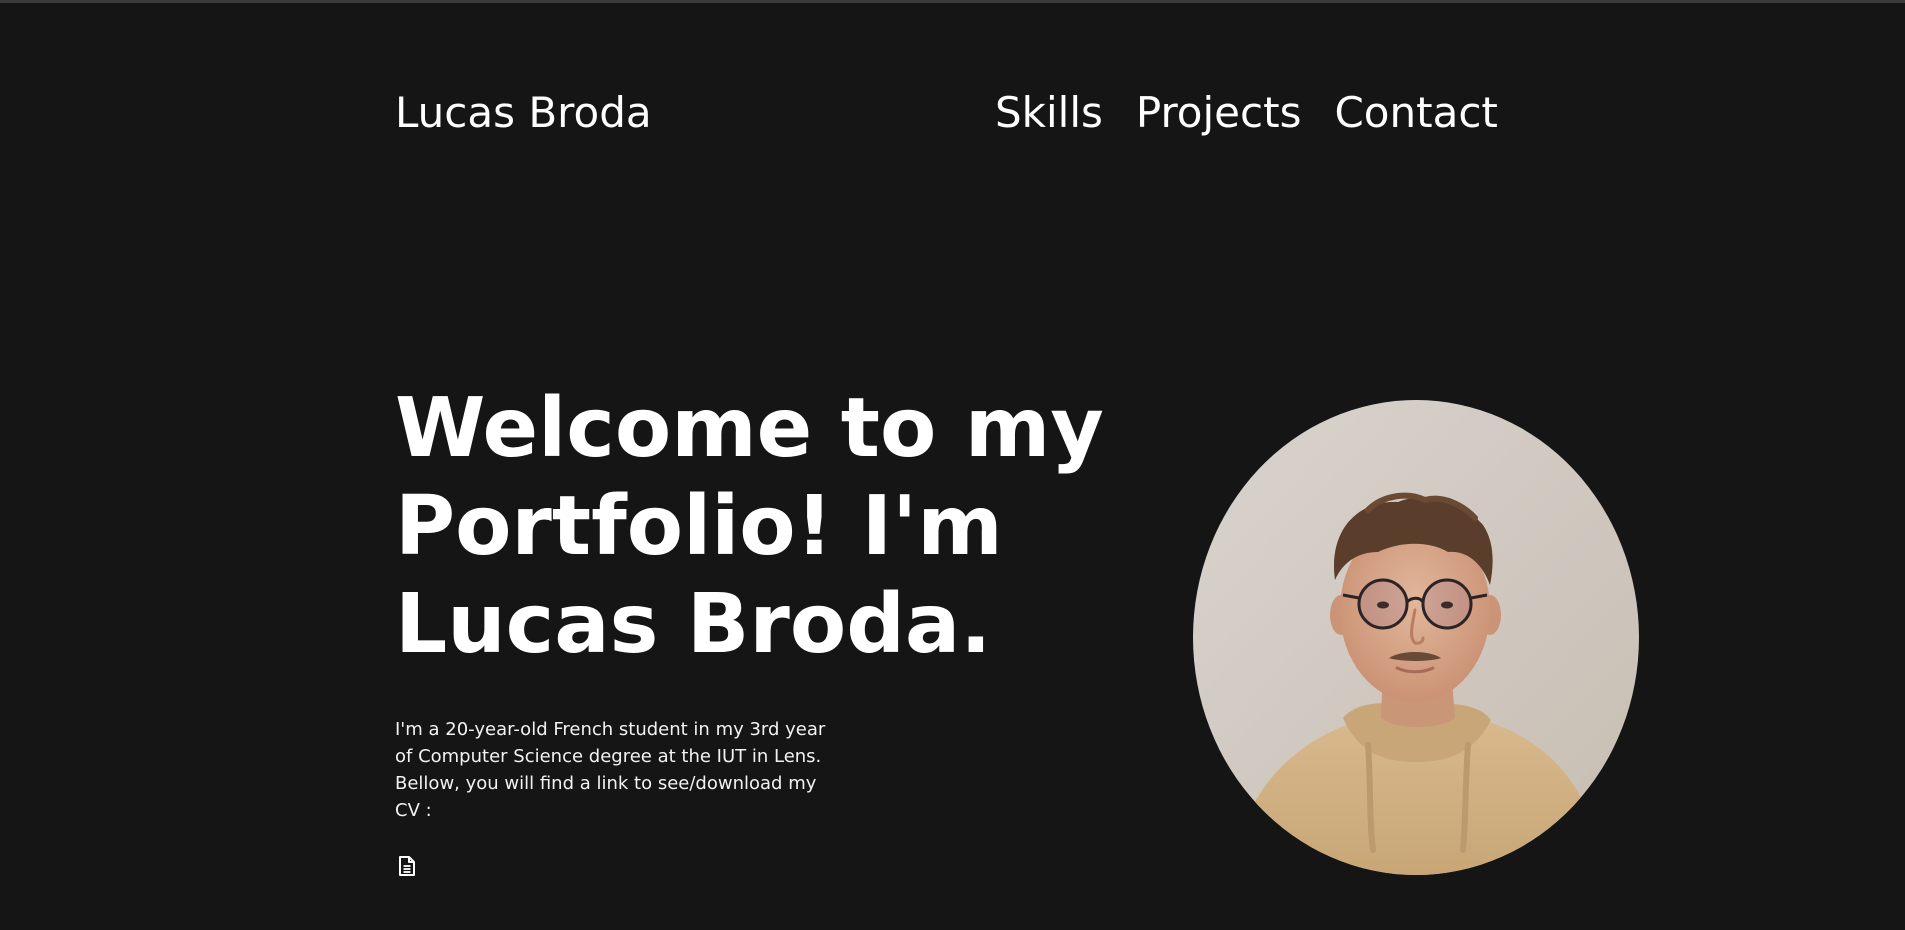  I want to click on document-icon, so click(407, 866).